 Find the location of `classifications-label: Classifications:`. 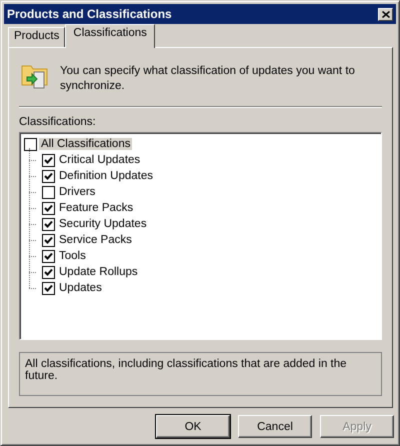

classifications-label: Classifications: is located at coordinates (58, 122).